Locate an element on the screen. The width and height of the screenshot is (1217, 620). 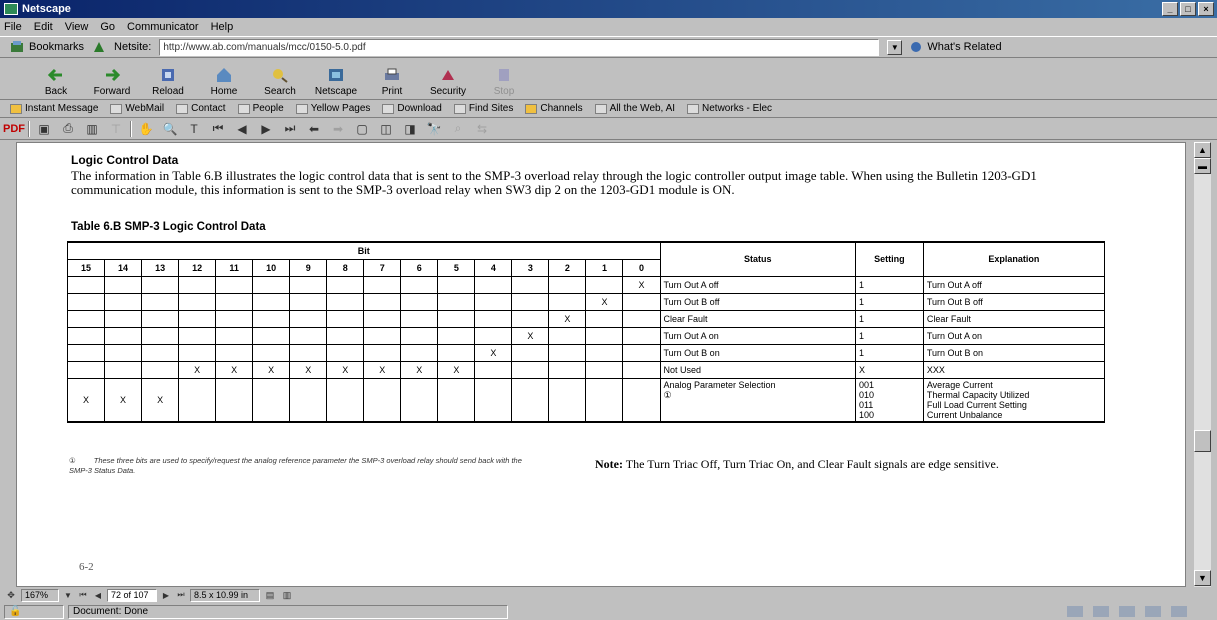
stop-button: Stop is located at coordinates (504, 82).